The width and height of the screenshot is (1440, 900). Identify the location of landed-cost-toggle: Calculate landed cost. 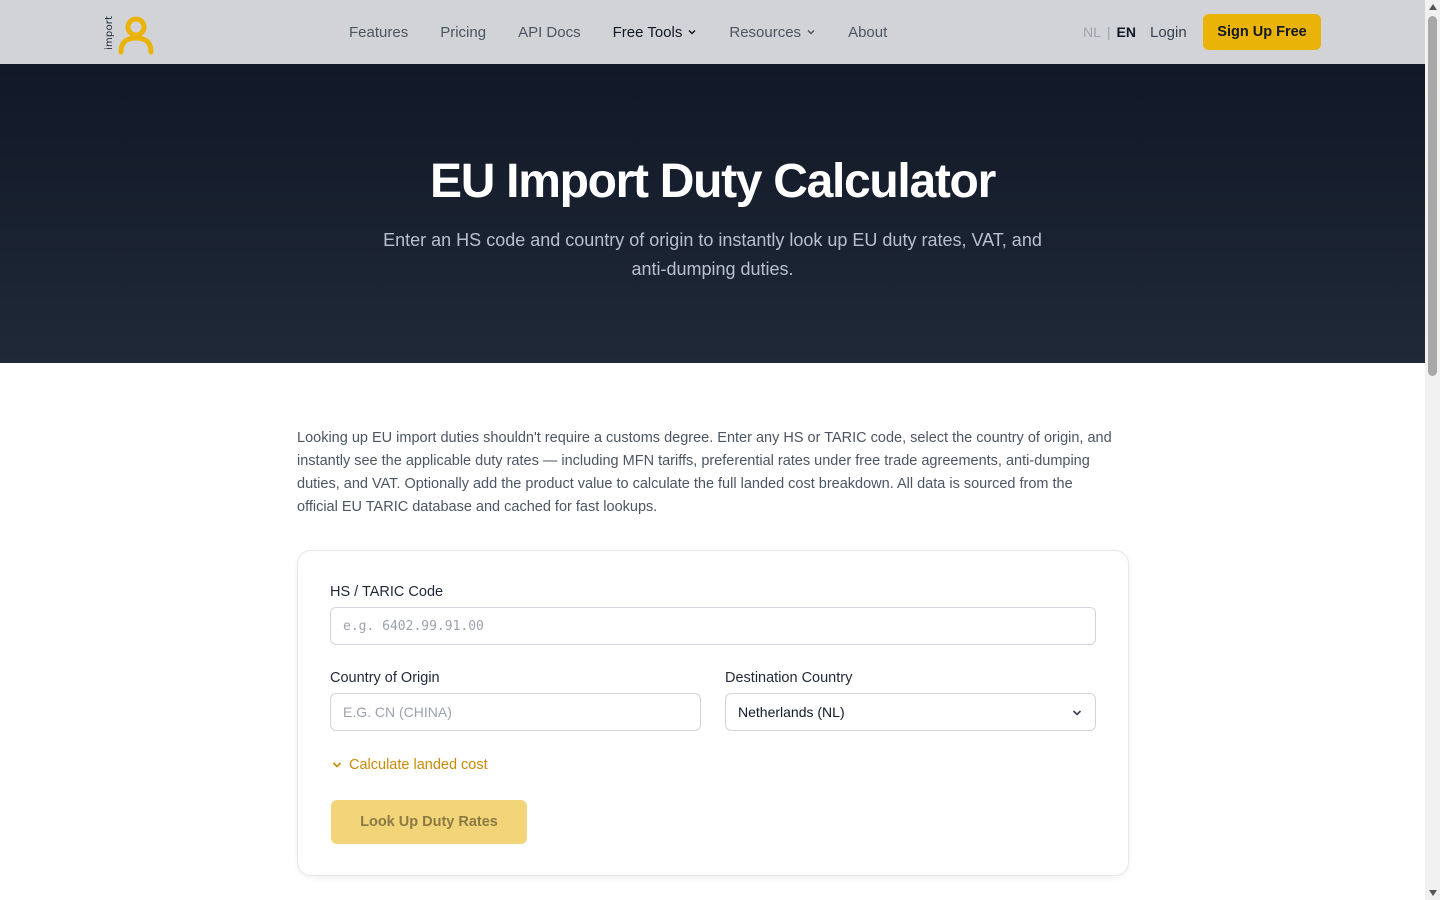
(409, 765).